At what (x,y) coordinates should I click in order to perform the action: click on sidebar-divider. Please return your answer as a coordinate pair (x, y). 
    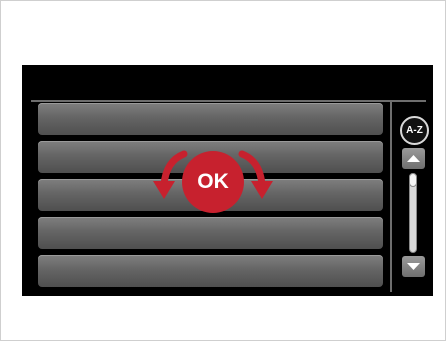
    Looking at the image, I should click on (391, 197).